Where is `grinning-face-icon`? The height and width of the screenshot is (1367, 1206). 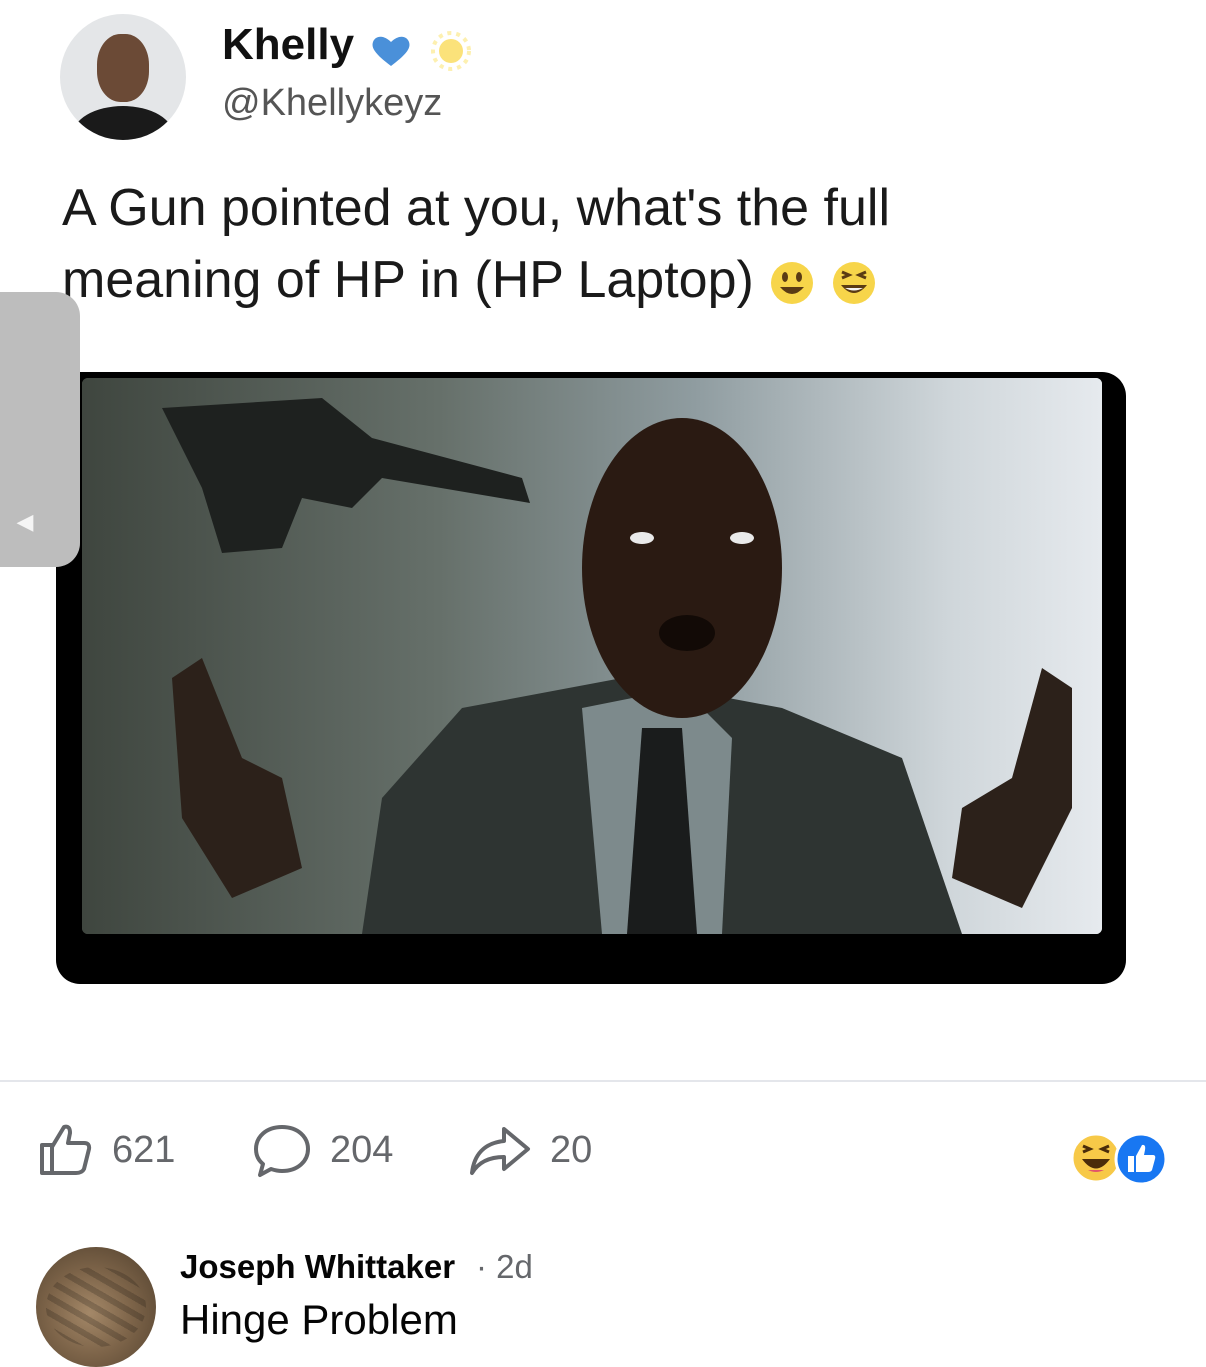 grinning-face-icon is located at coordinates (791, 283).